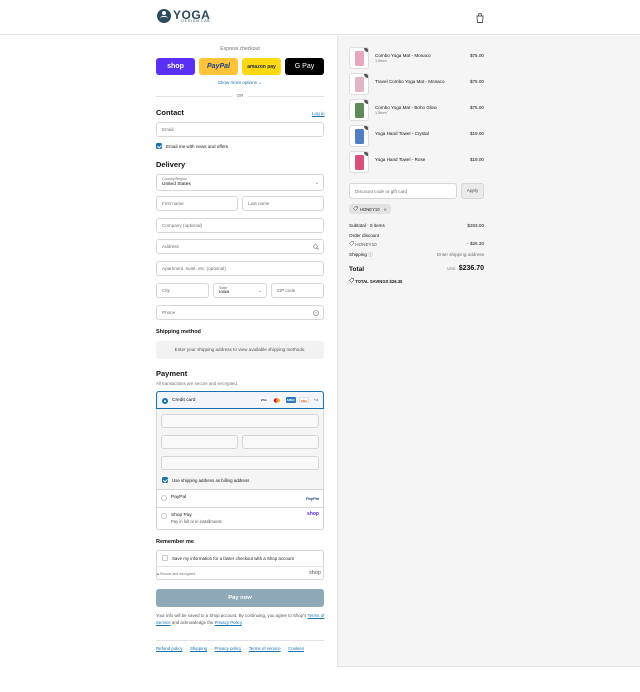 The image size is (640, 692). What do you see at coordinates (318, 113) in the screenshot?
I see `login-link: Log in` at bounding box center [318, 113].